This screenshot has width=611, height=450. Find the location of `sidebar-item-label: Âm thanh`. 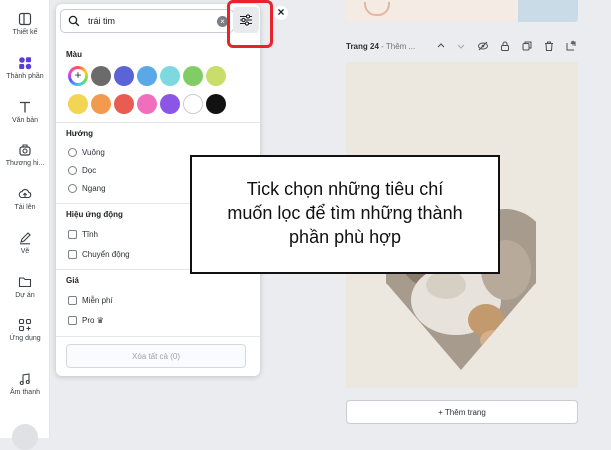

sidebar-item-label: Âm thanh is located at coordinates (25, 392).